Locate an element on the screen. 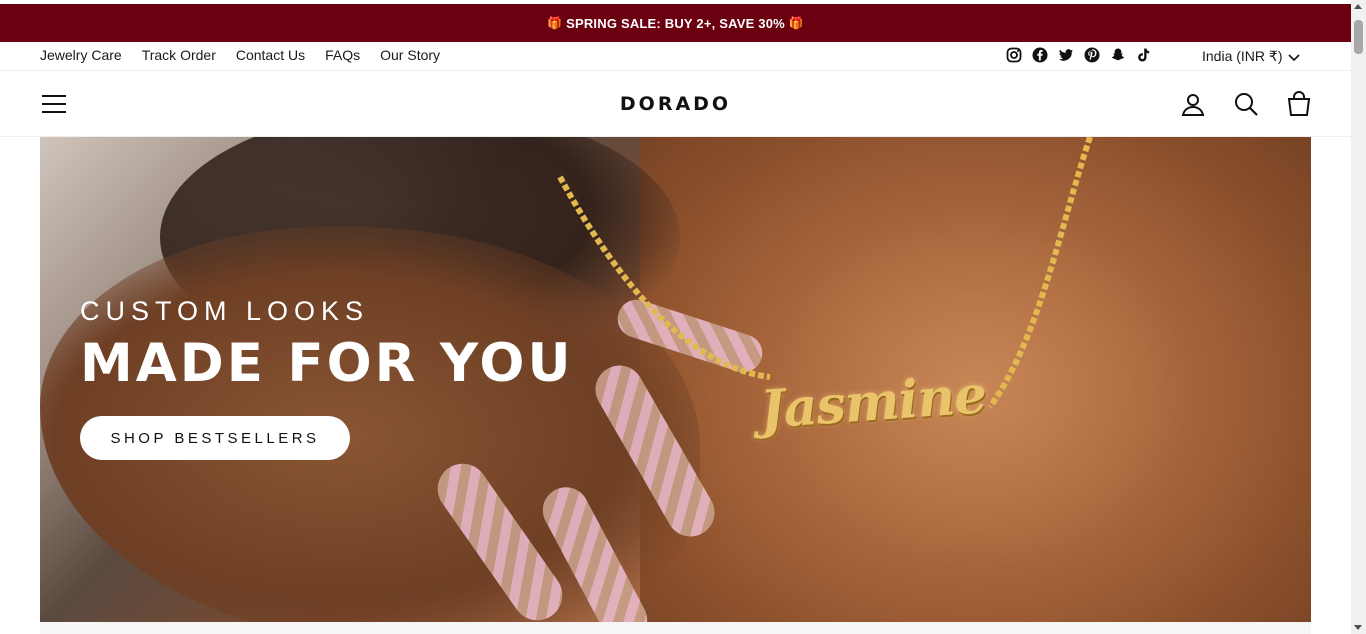 The height and width of the screenshot is (634, 1366). twitter-icon is located at coordinates (1066, 55).